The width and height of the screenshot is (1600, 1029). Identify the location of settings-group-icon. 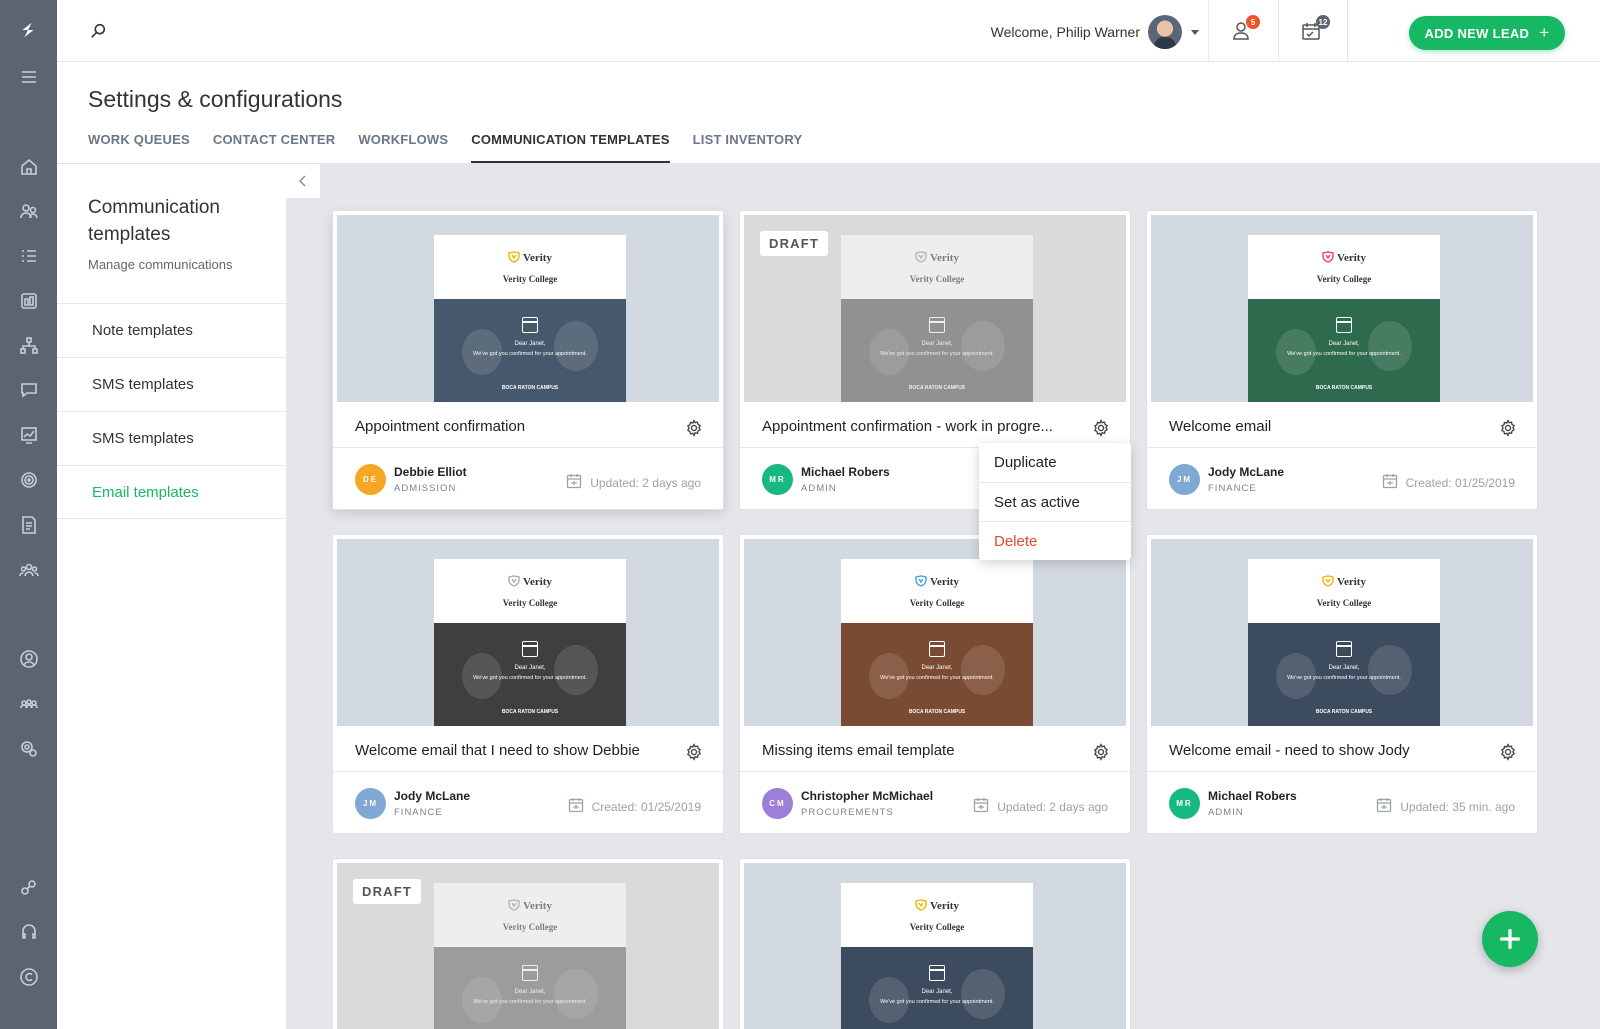
(29, 749).